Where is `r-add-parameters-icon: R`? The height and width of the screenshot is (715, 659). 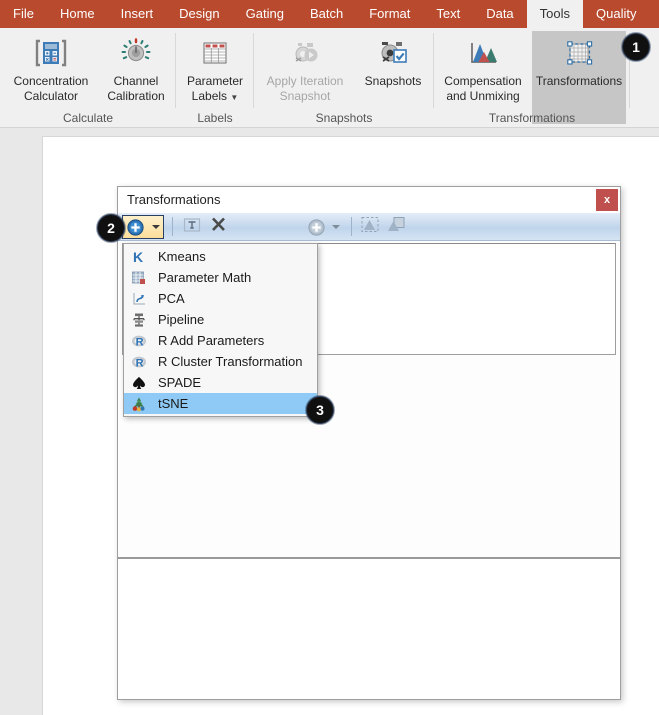 r-add-parameters-icon: R is located at coordinates (139, 341).